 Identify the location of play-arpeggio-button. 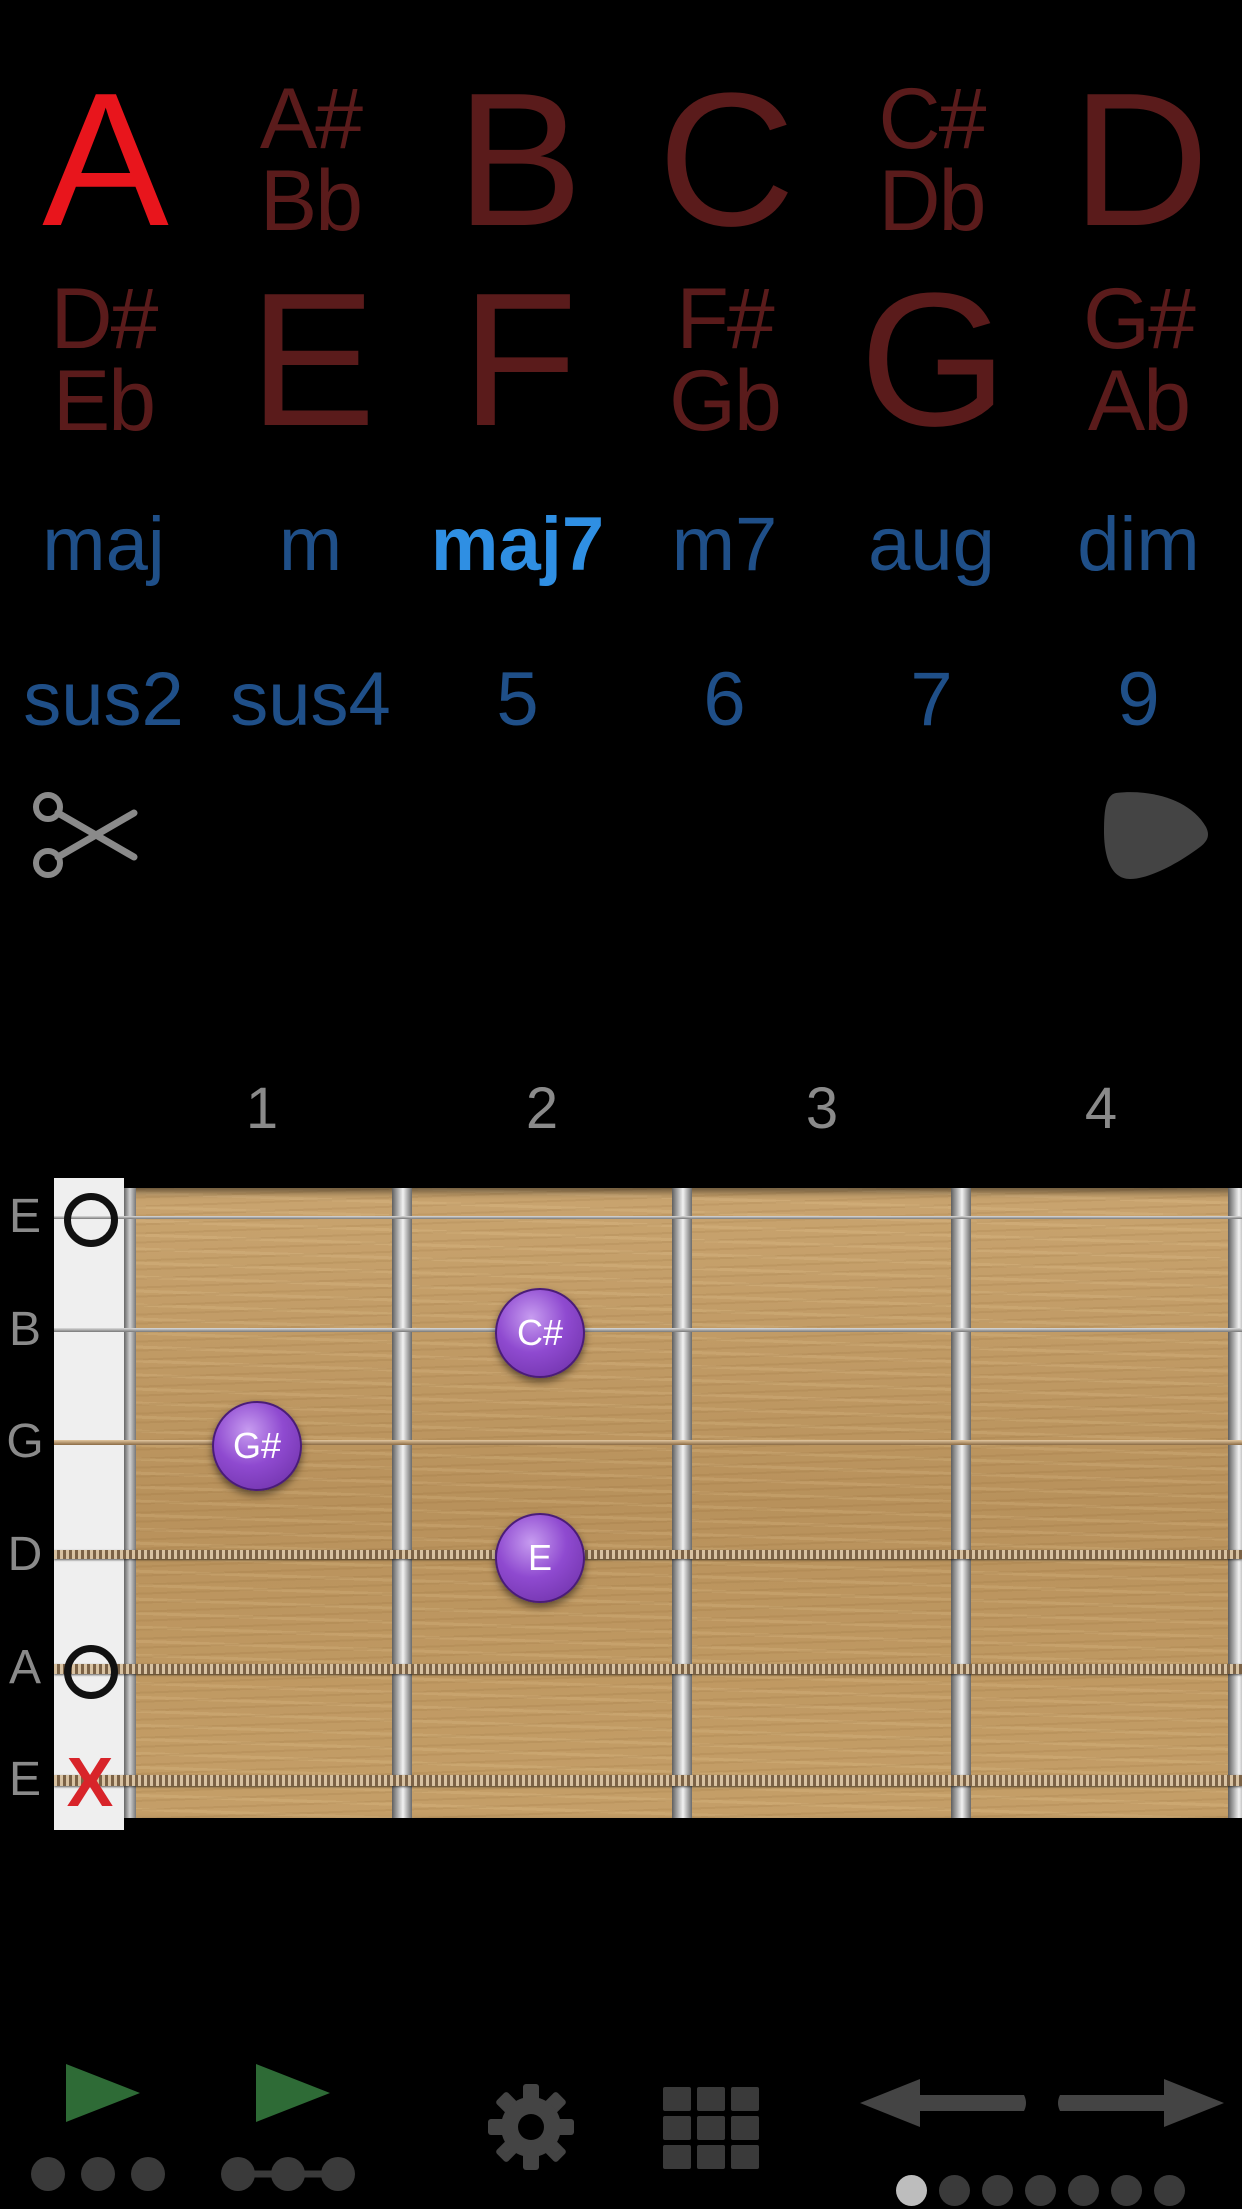
(288, 2125).